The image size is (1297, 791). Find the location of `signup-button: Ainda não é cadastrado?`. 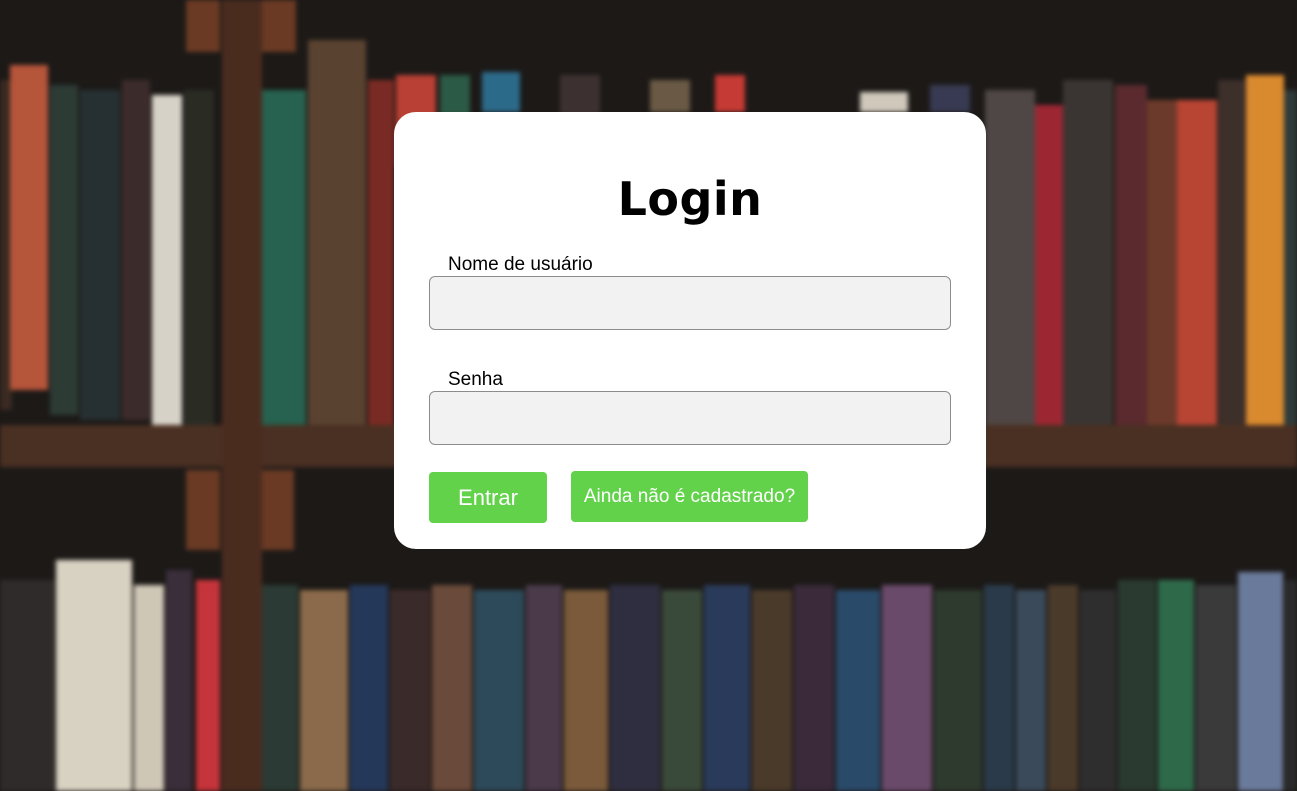

signup-button: Ainda não é cadastrado? is located at coordinates (689, 496).